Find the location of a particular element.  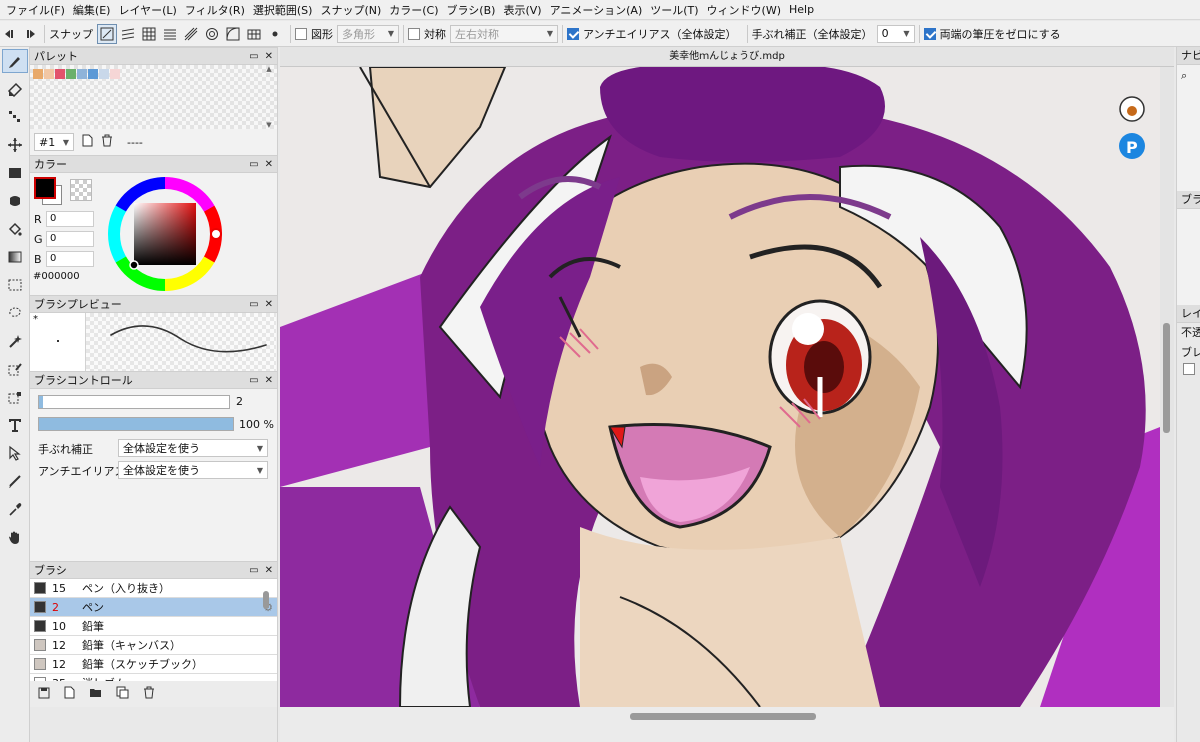

eraser-tool-icon is located at coordinates (15, 89).